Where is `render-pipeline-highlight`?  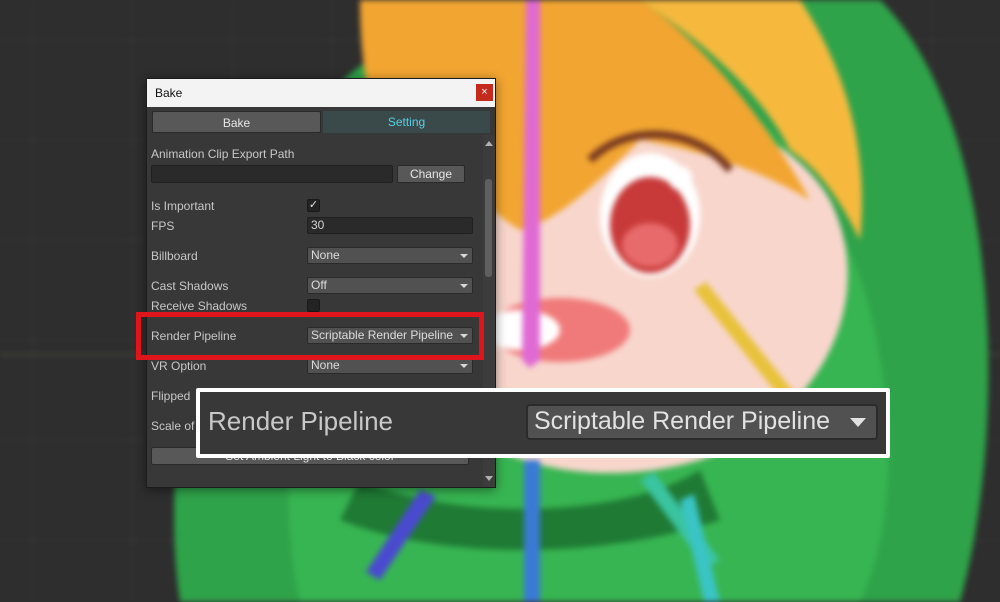 render-pipeline-highlight is located at coordinates (310, 336).